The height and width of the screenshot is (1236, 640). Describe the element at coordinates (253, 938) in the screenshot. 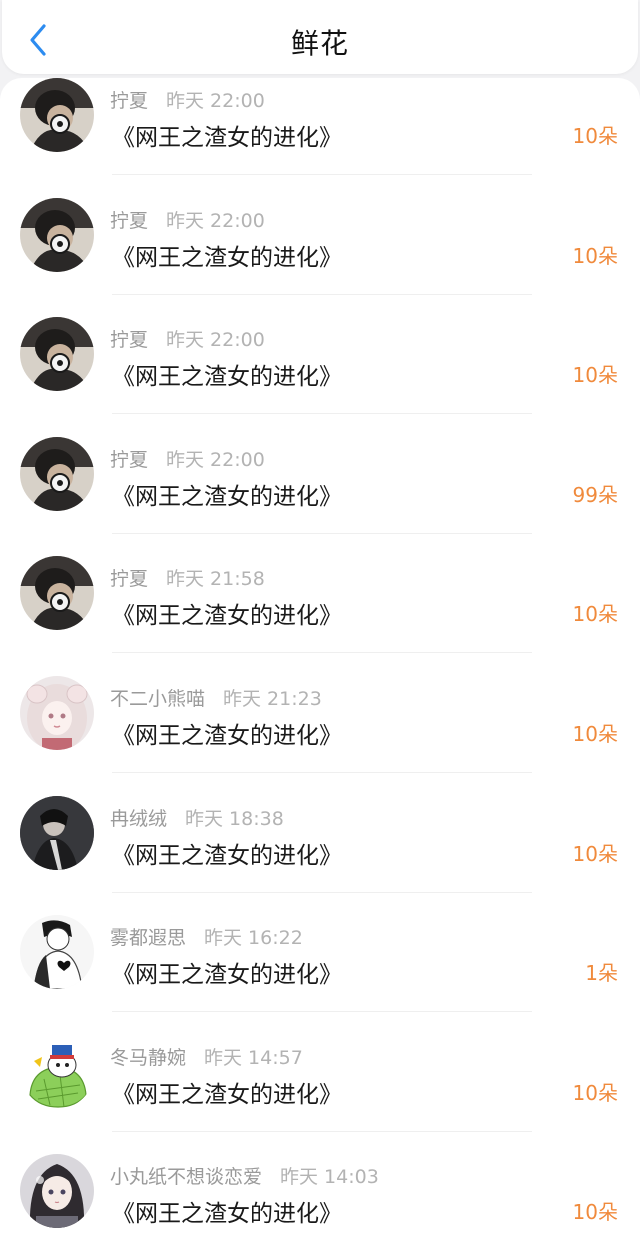

I see `timestamp: 昨天 16:22` at that location.